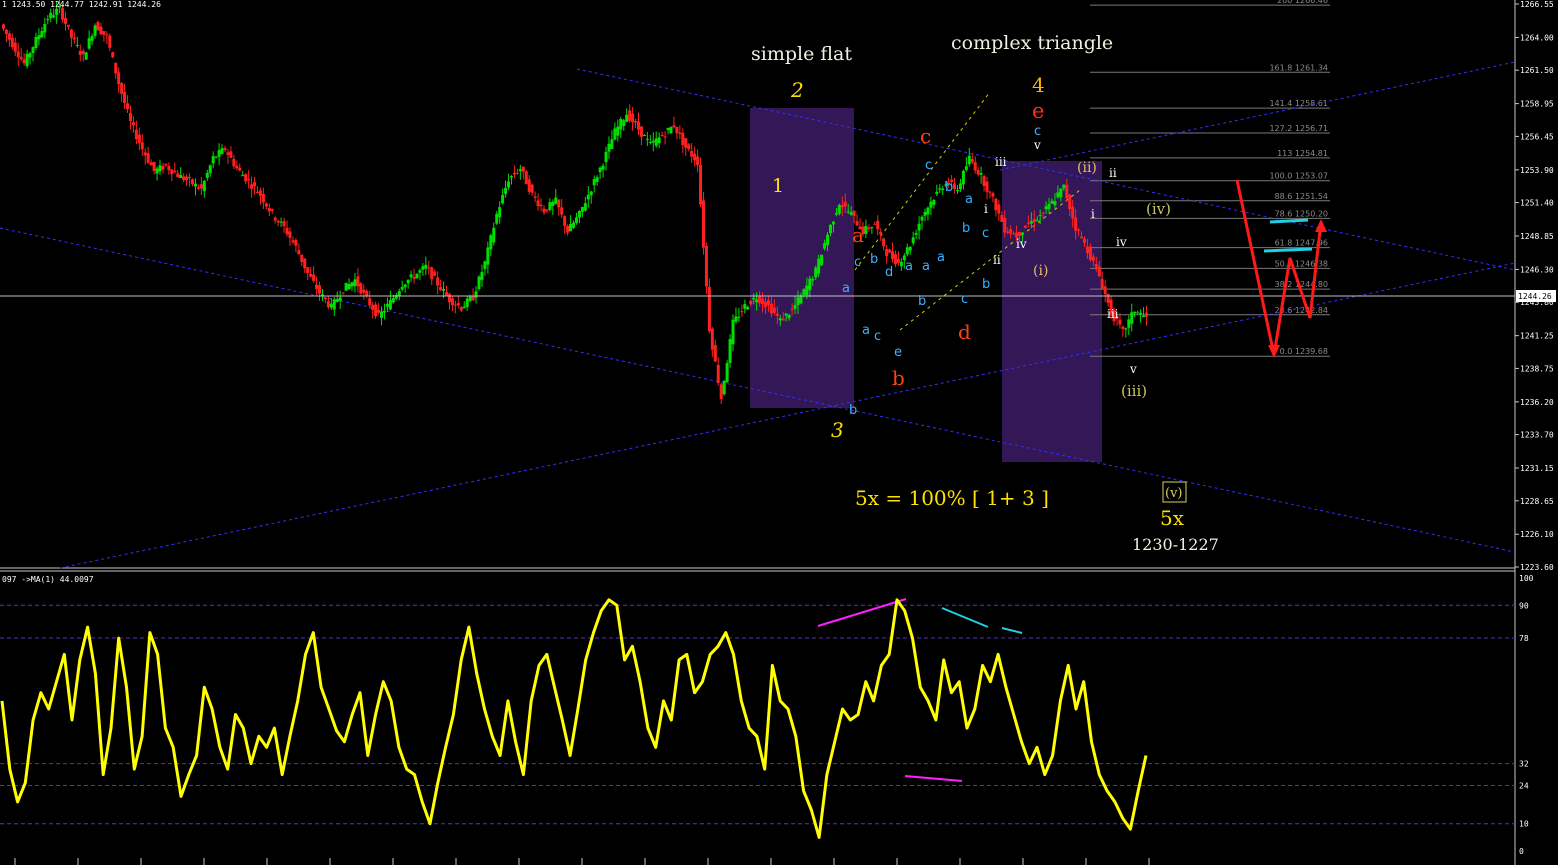 The height and width of the screenshot is (865, 1558). I want to click on wave-label-1: 1, so click(778, 186).